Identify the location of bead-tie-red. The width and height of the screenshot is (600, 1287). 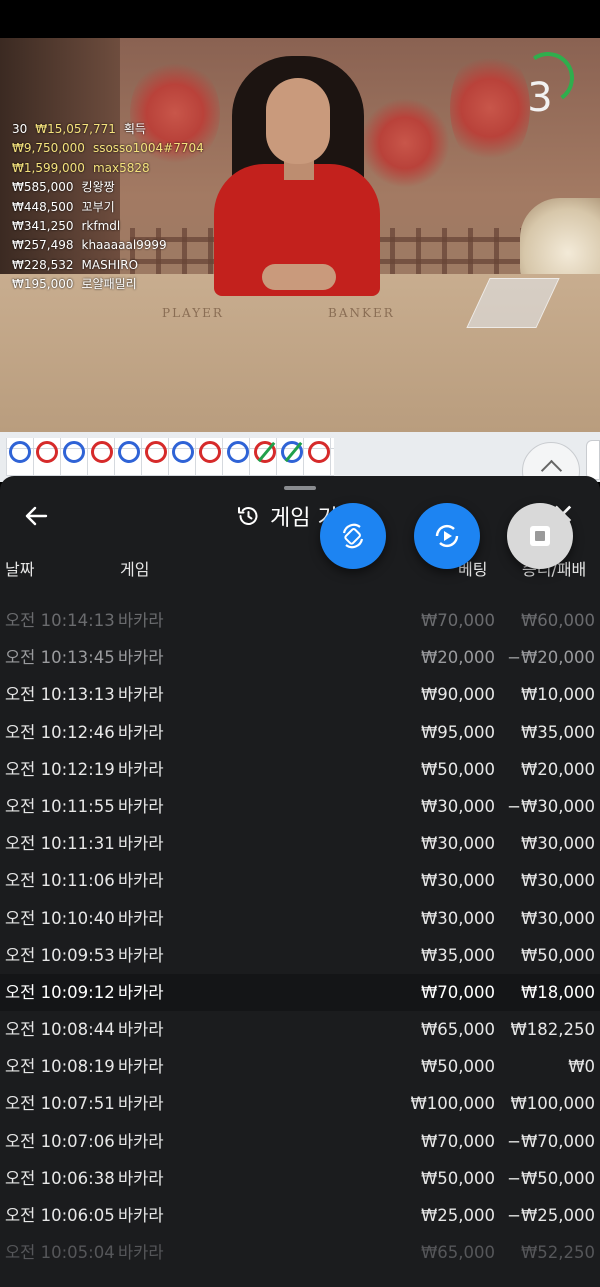
(264, 452).